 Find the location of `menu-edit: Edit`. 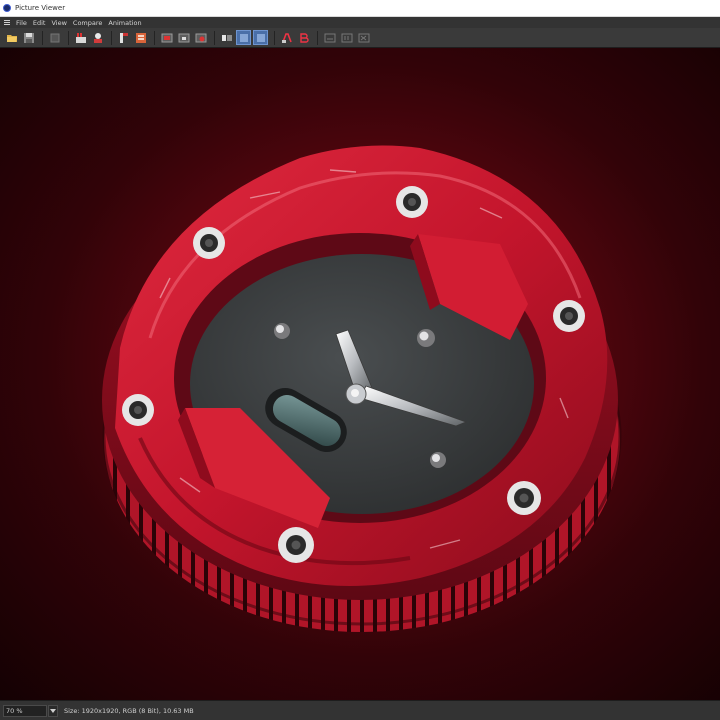

menu-edit: Edit is located at coordinates (39, 23).